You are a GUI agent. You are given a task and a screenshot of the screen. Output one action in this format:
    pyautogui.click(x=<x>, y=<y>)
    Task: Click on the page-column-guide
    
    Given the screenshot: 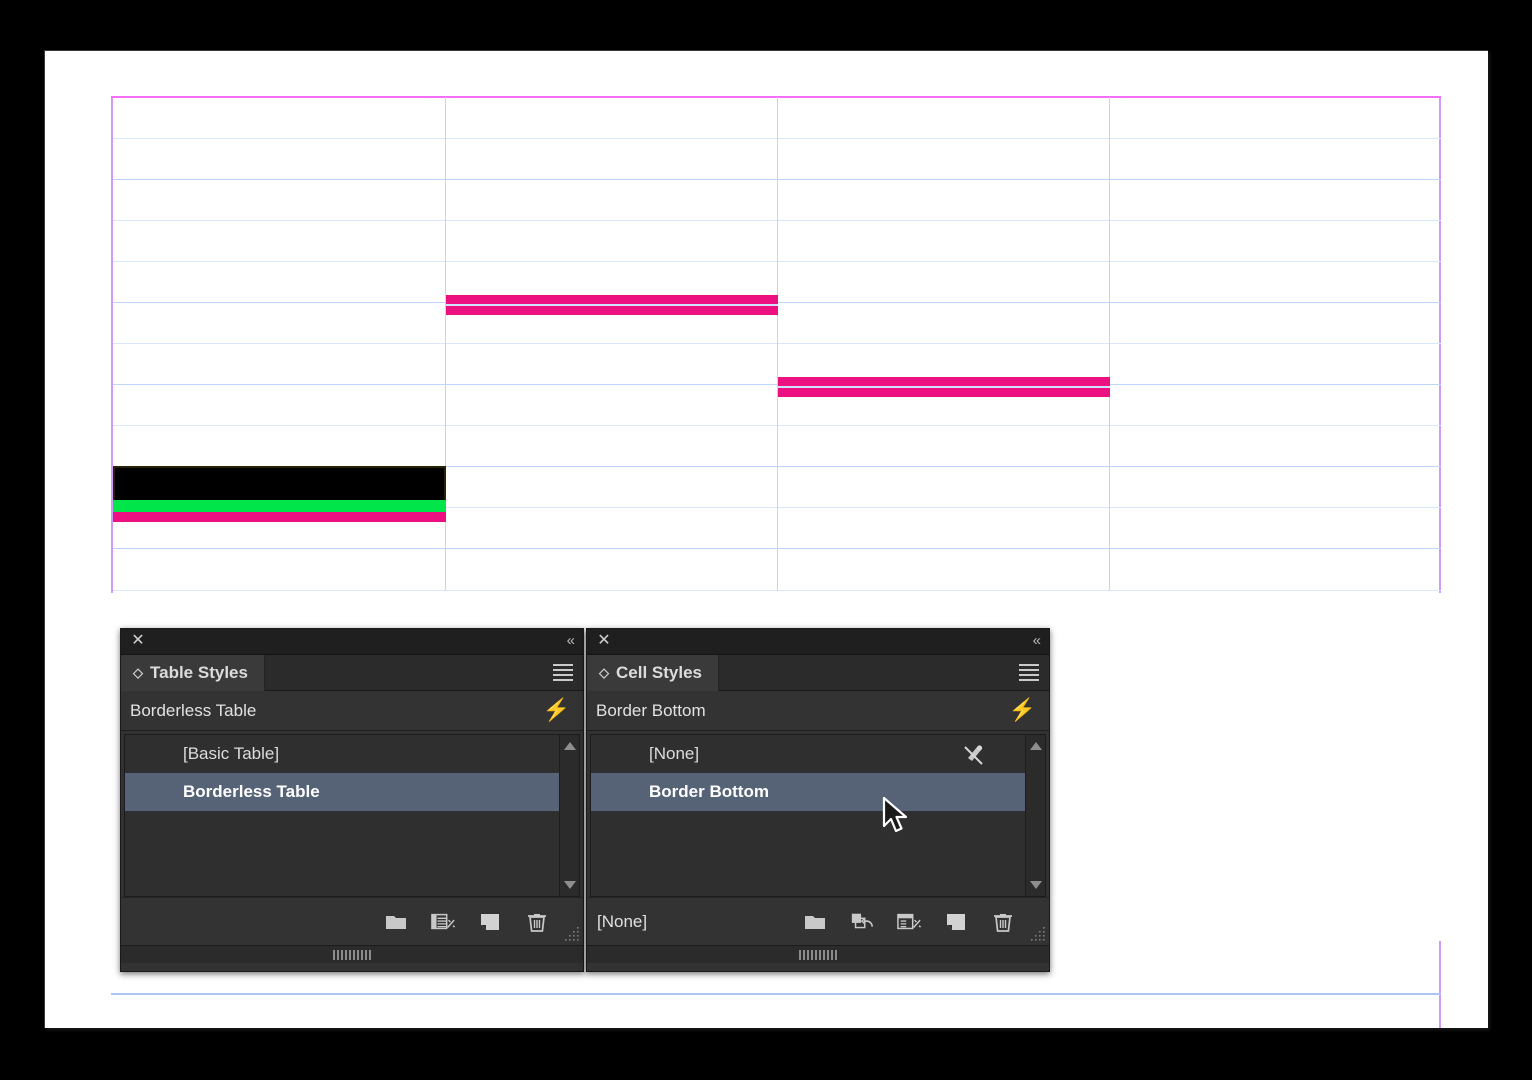 What is the action you would take?
    pyautogui.click(x=1440, y=984)
    